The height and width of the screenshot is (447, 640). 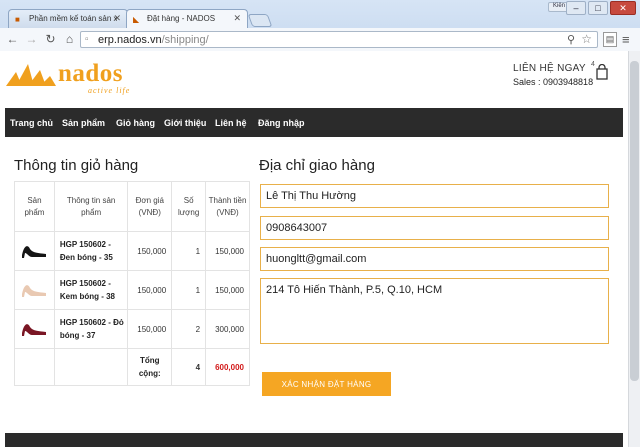 What do you see at coordinates (623, 8) in the screenshot?
I see `close-window-icon: ✕` at bounding box center [623, 8].